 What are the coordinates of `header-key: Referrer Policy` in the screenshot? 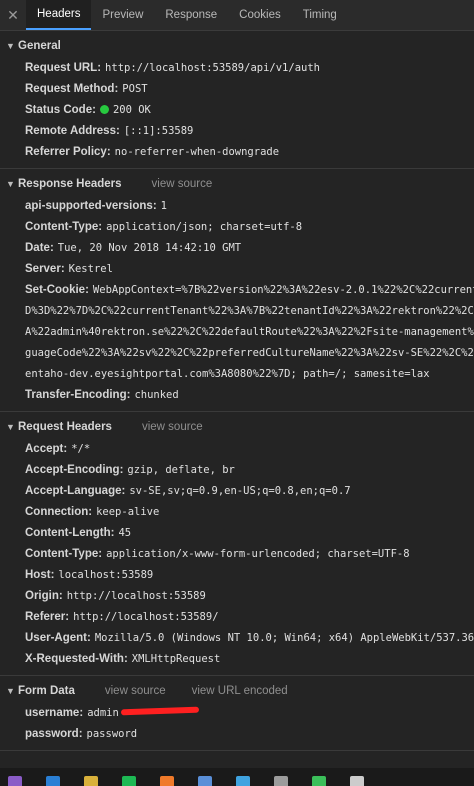 It's located at (66, 151).